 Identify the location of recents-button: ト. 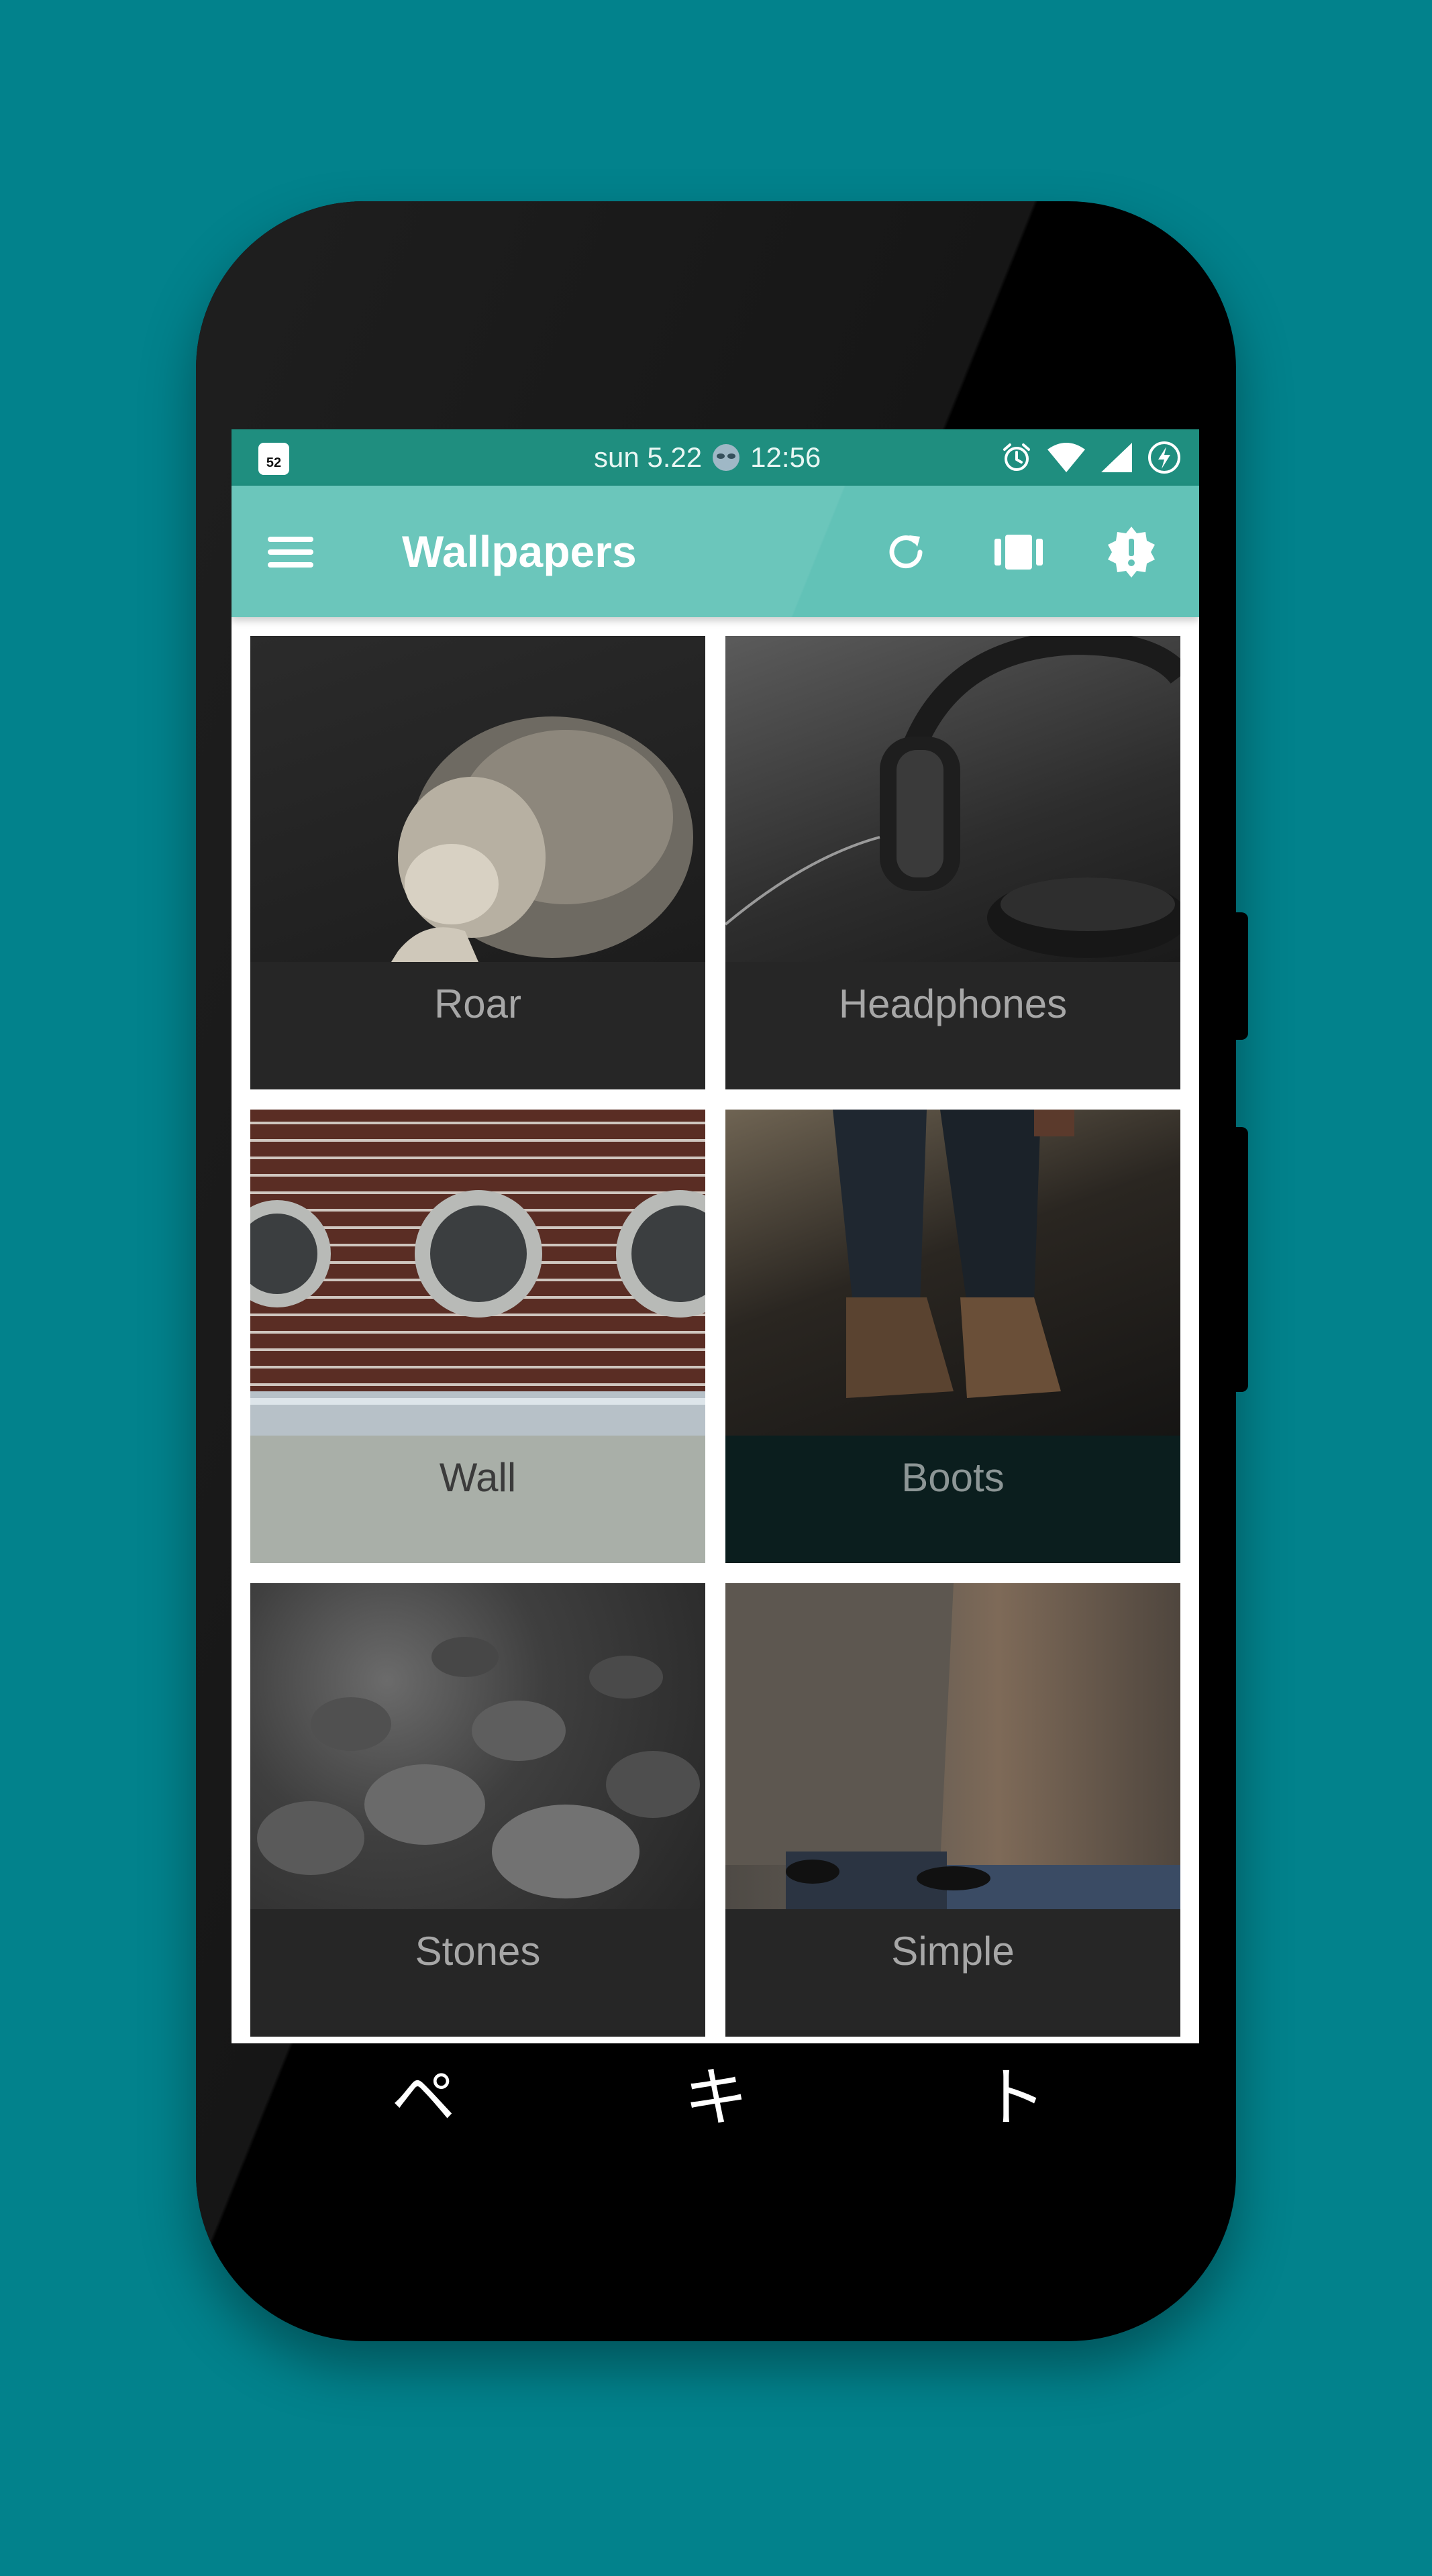
(1014, 2098).